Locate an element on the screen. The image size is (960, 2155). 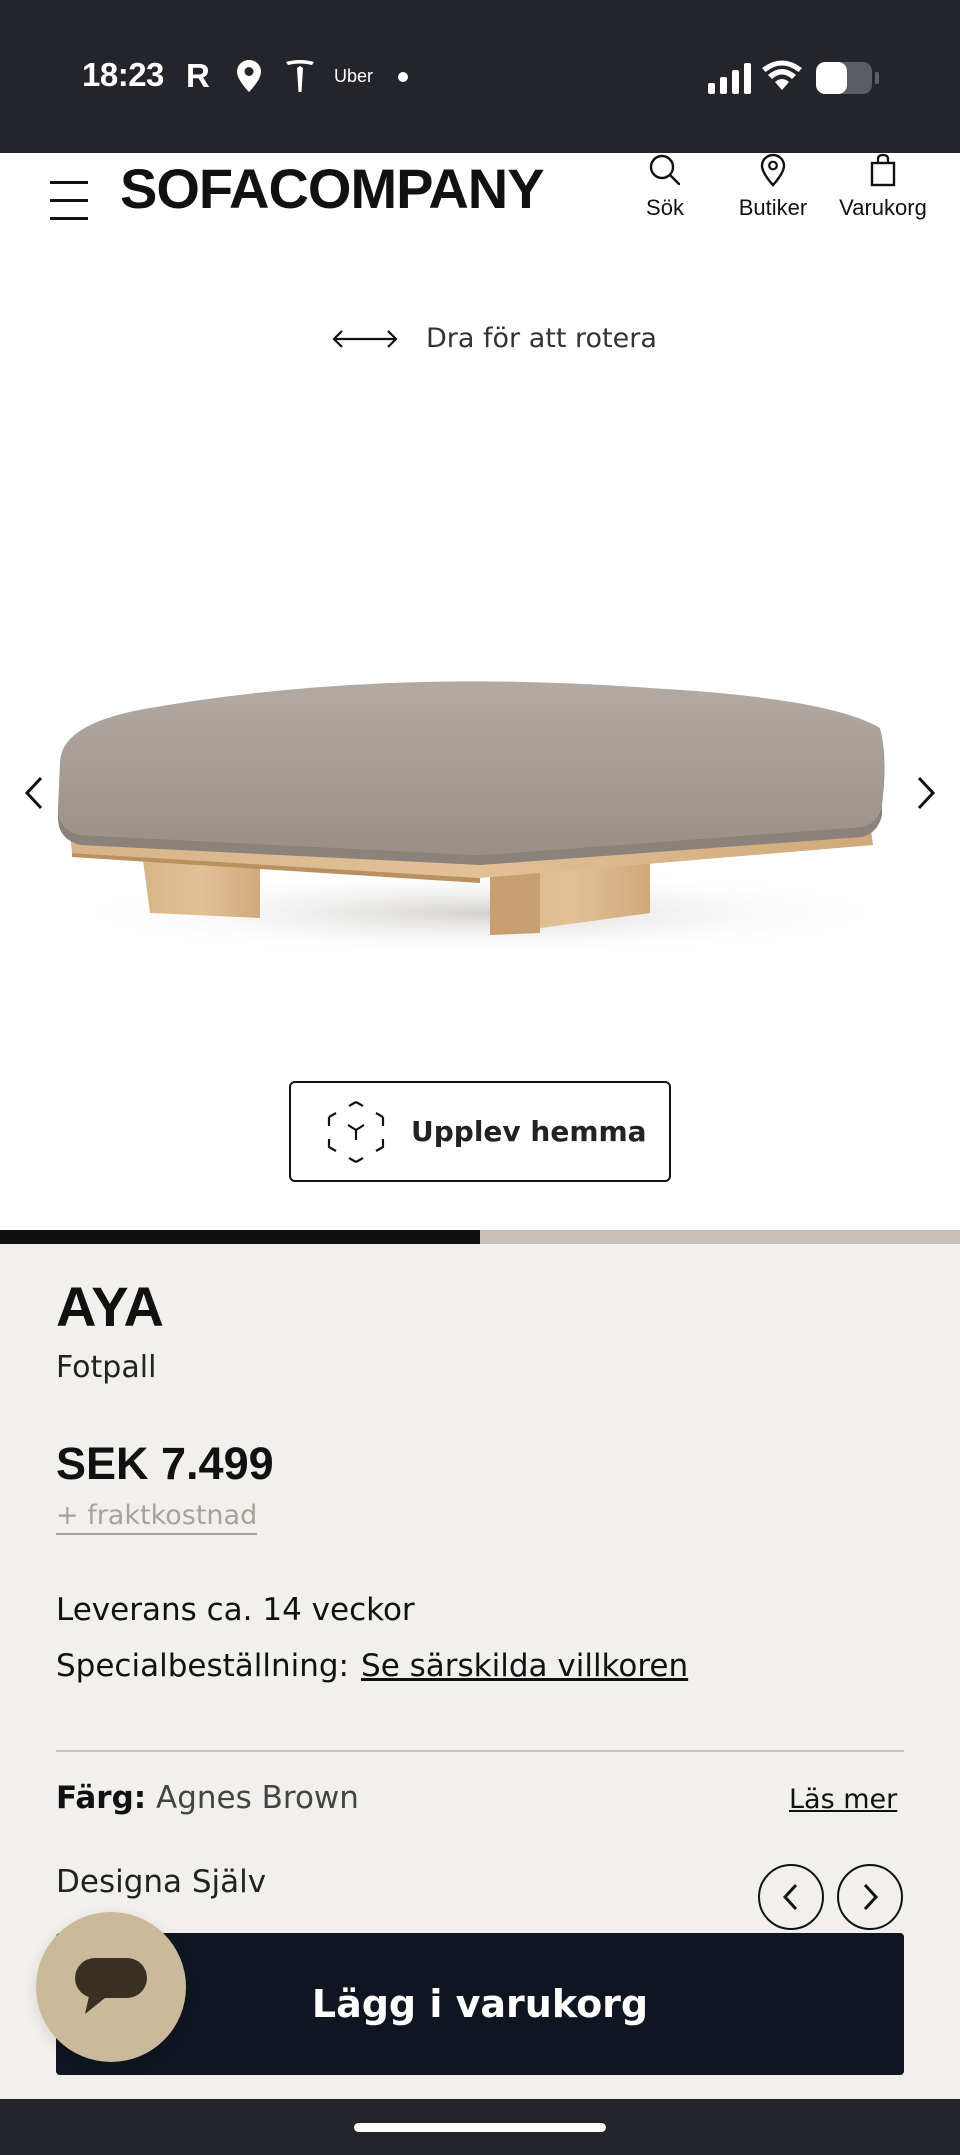
wifi-icon is located at coordinates (782, 78).